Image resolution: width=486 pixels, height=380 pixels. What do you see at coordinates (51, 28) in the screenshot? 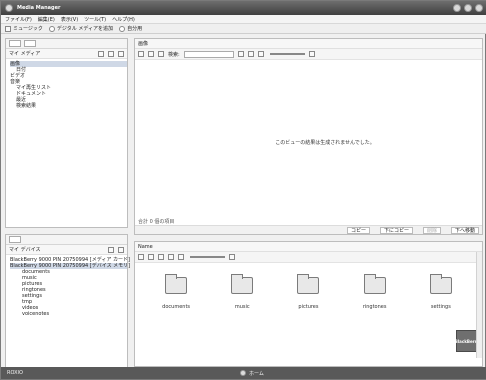
I see `add-media-icon` at bounding box center [51, 28].